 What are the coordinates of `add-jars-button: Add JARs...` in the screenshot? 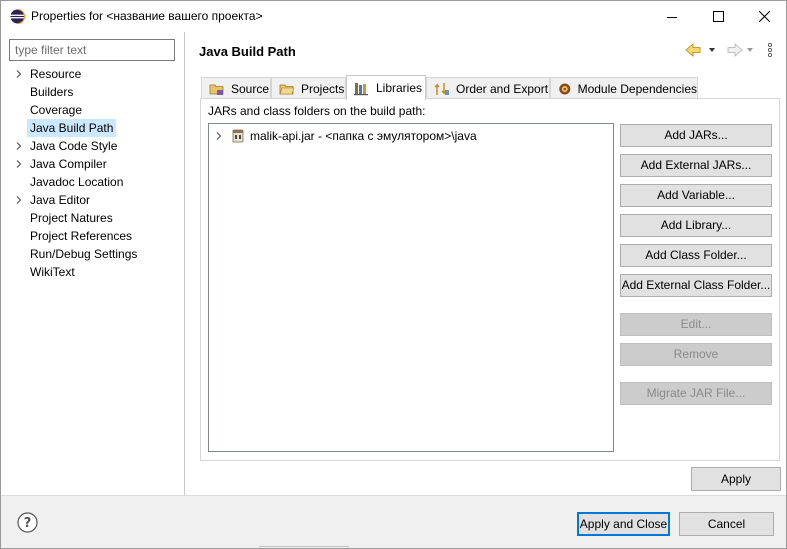 It's located at (696, 135).